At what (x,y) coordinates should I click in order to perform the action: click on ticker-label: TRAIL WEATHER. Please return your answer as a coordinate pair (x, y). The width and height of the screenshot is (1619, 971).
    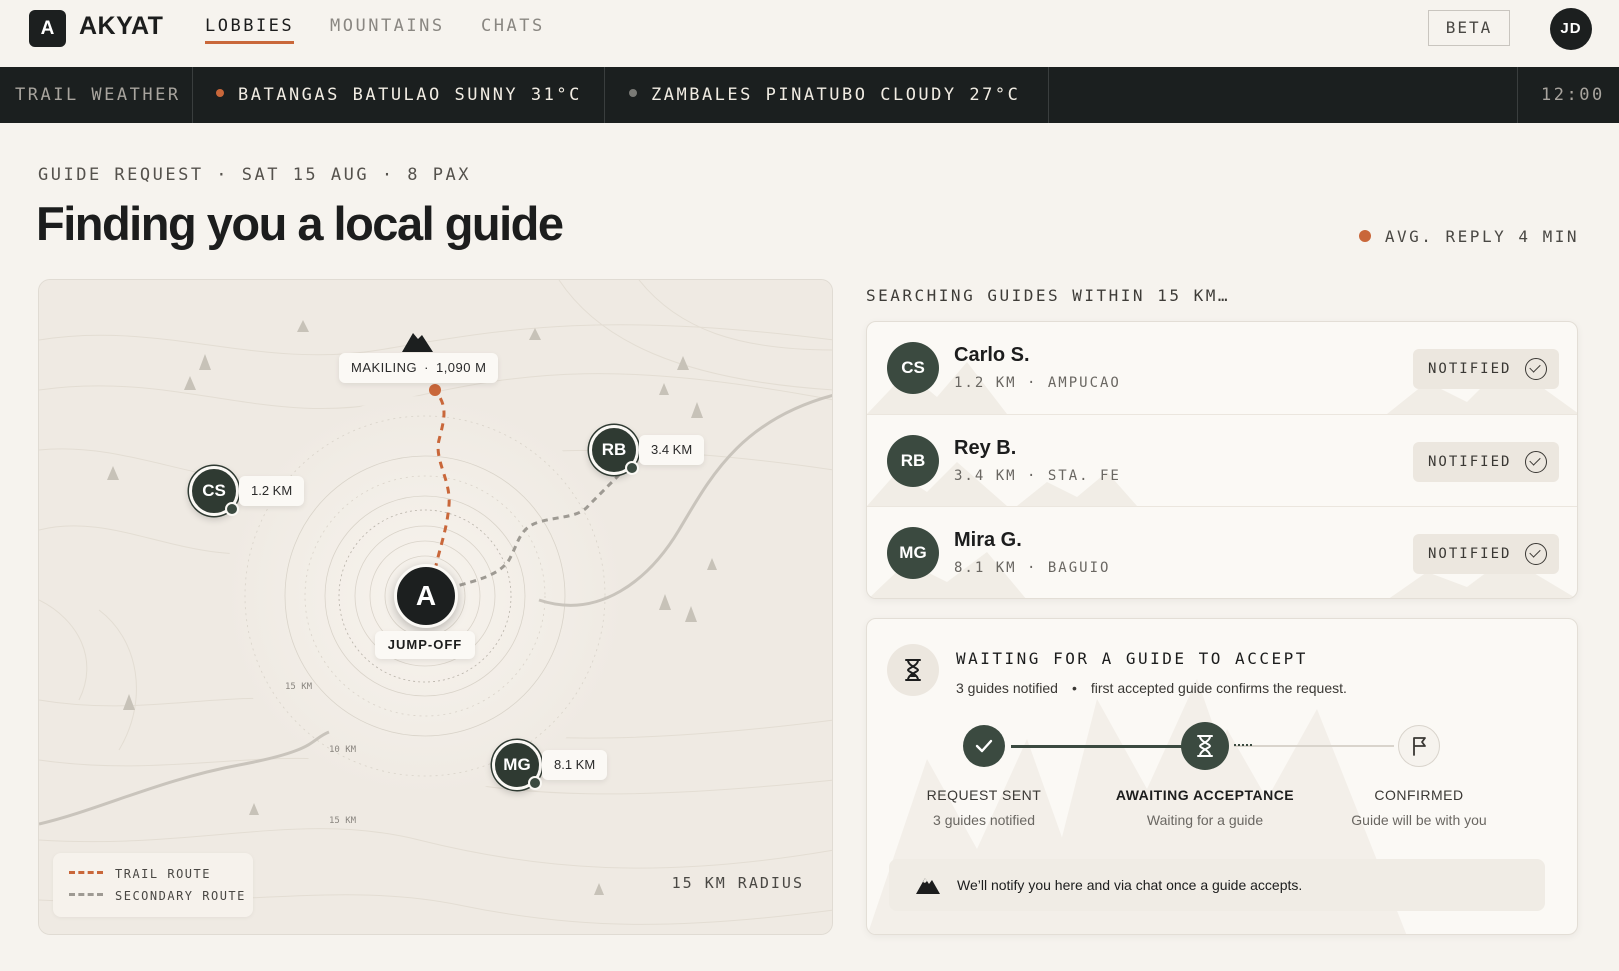
    Looking at the image, I should click on (98, 95).